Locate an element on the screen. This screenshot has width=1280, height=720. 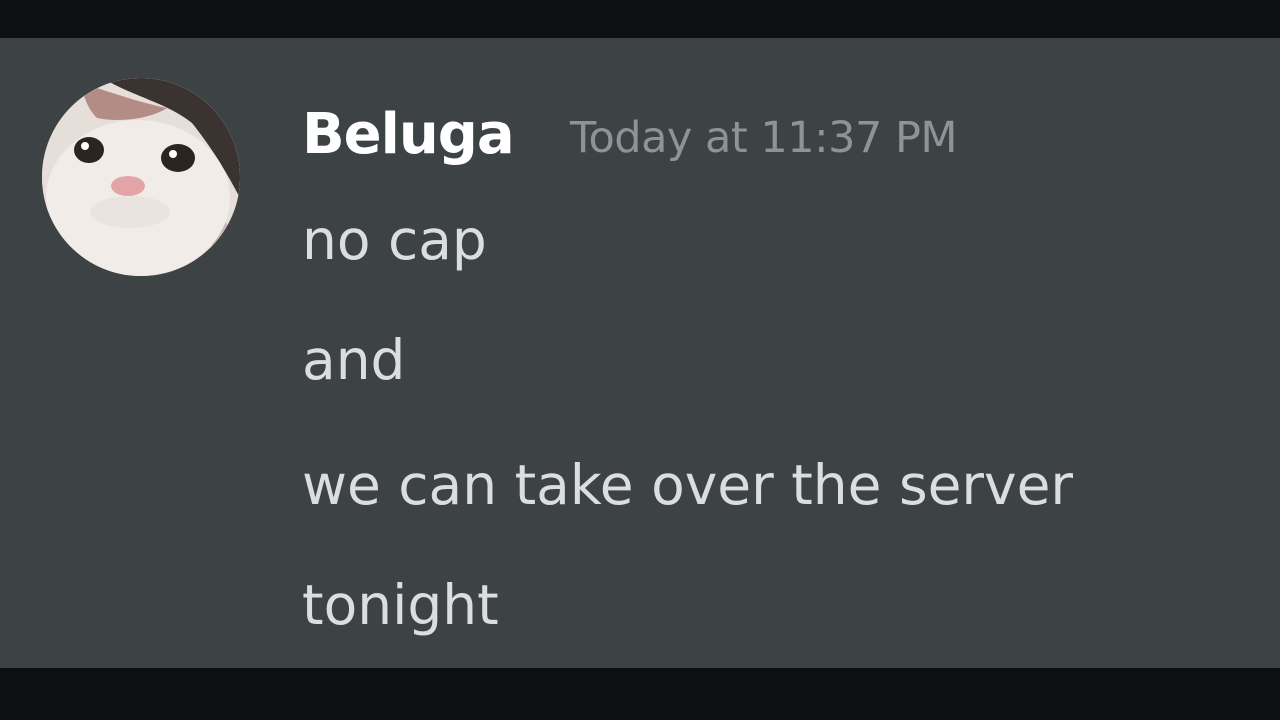
message-line: and is located at coordinates (354, 360).